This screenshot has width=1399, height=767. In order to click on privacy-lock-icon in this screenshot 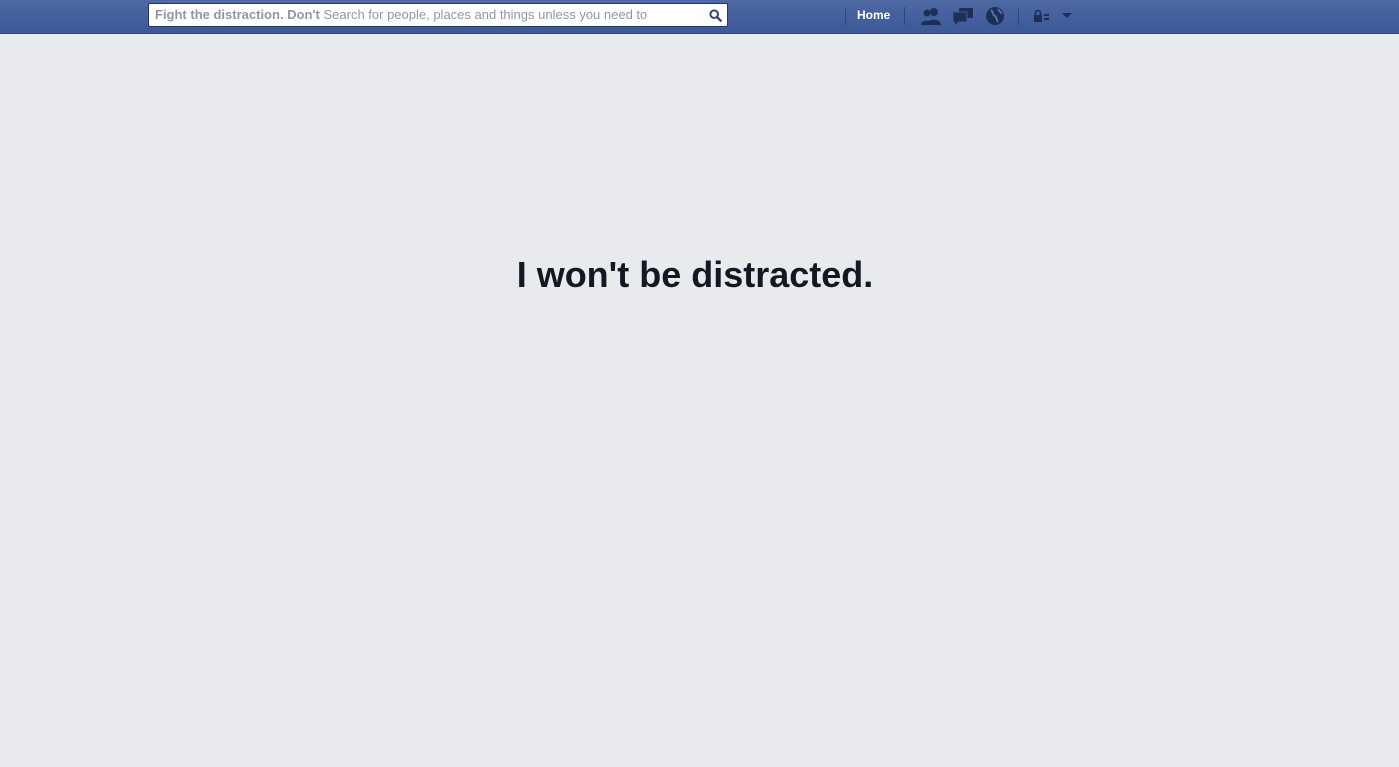, I will do `click(1041, 15)`.